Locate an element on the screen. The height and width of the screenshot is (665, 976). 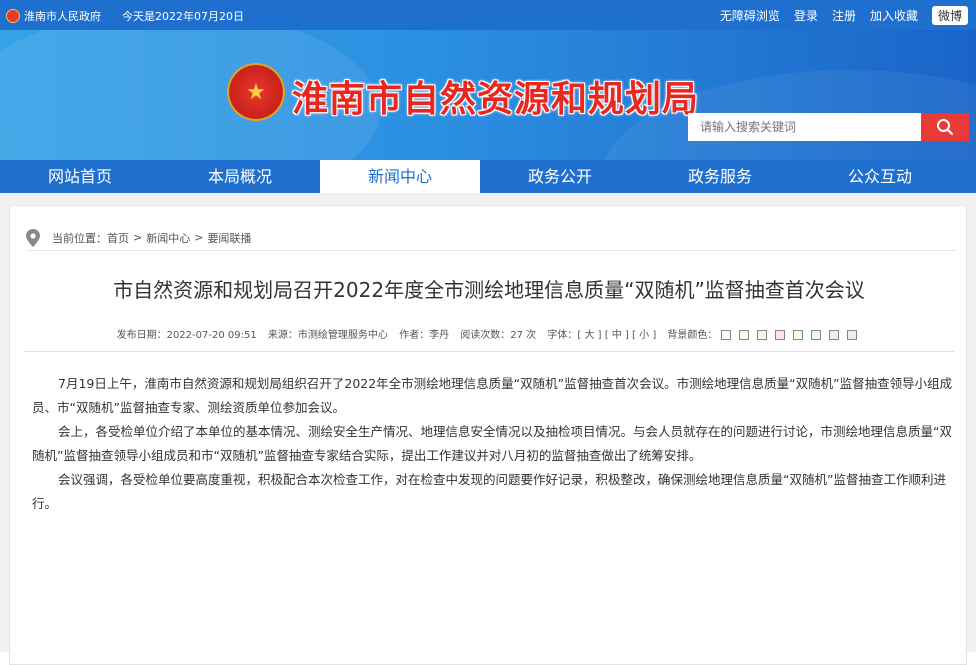
accessibility-link: 无障碍浏览 is located at coordinates (750, 15).